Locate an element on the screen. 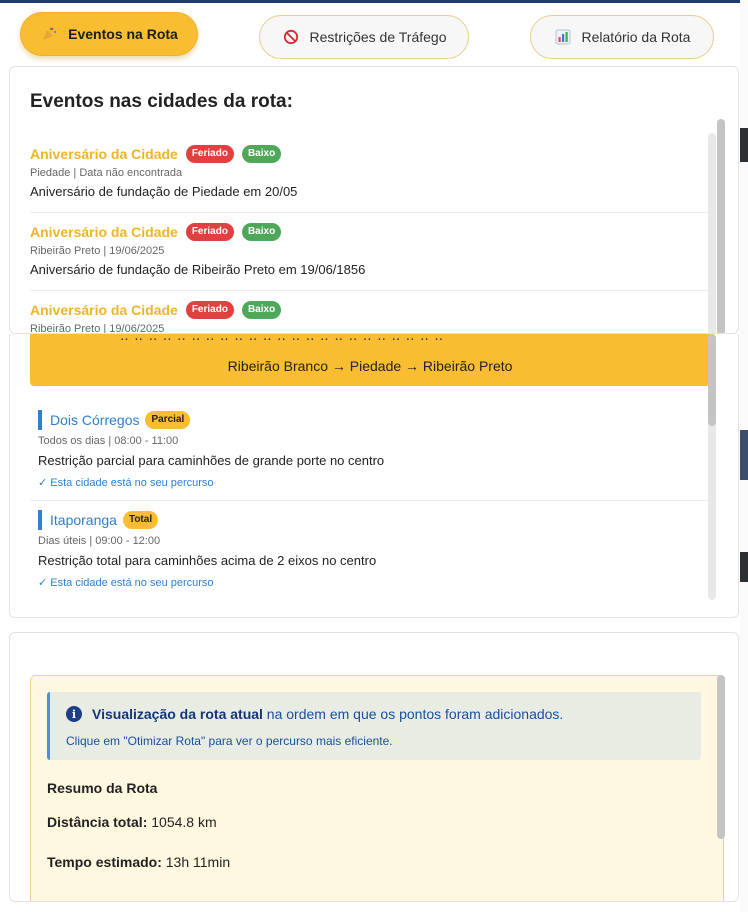  restriction-level-badge: Total is located at coordinates (140, 520).